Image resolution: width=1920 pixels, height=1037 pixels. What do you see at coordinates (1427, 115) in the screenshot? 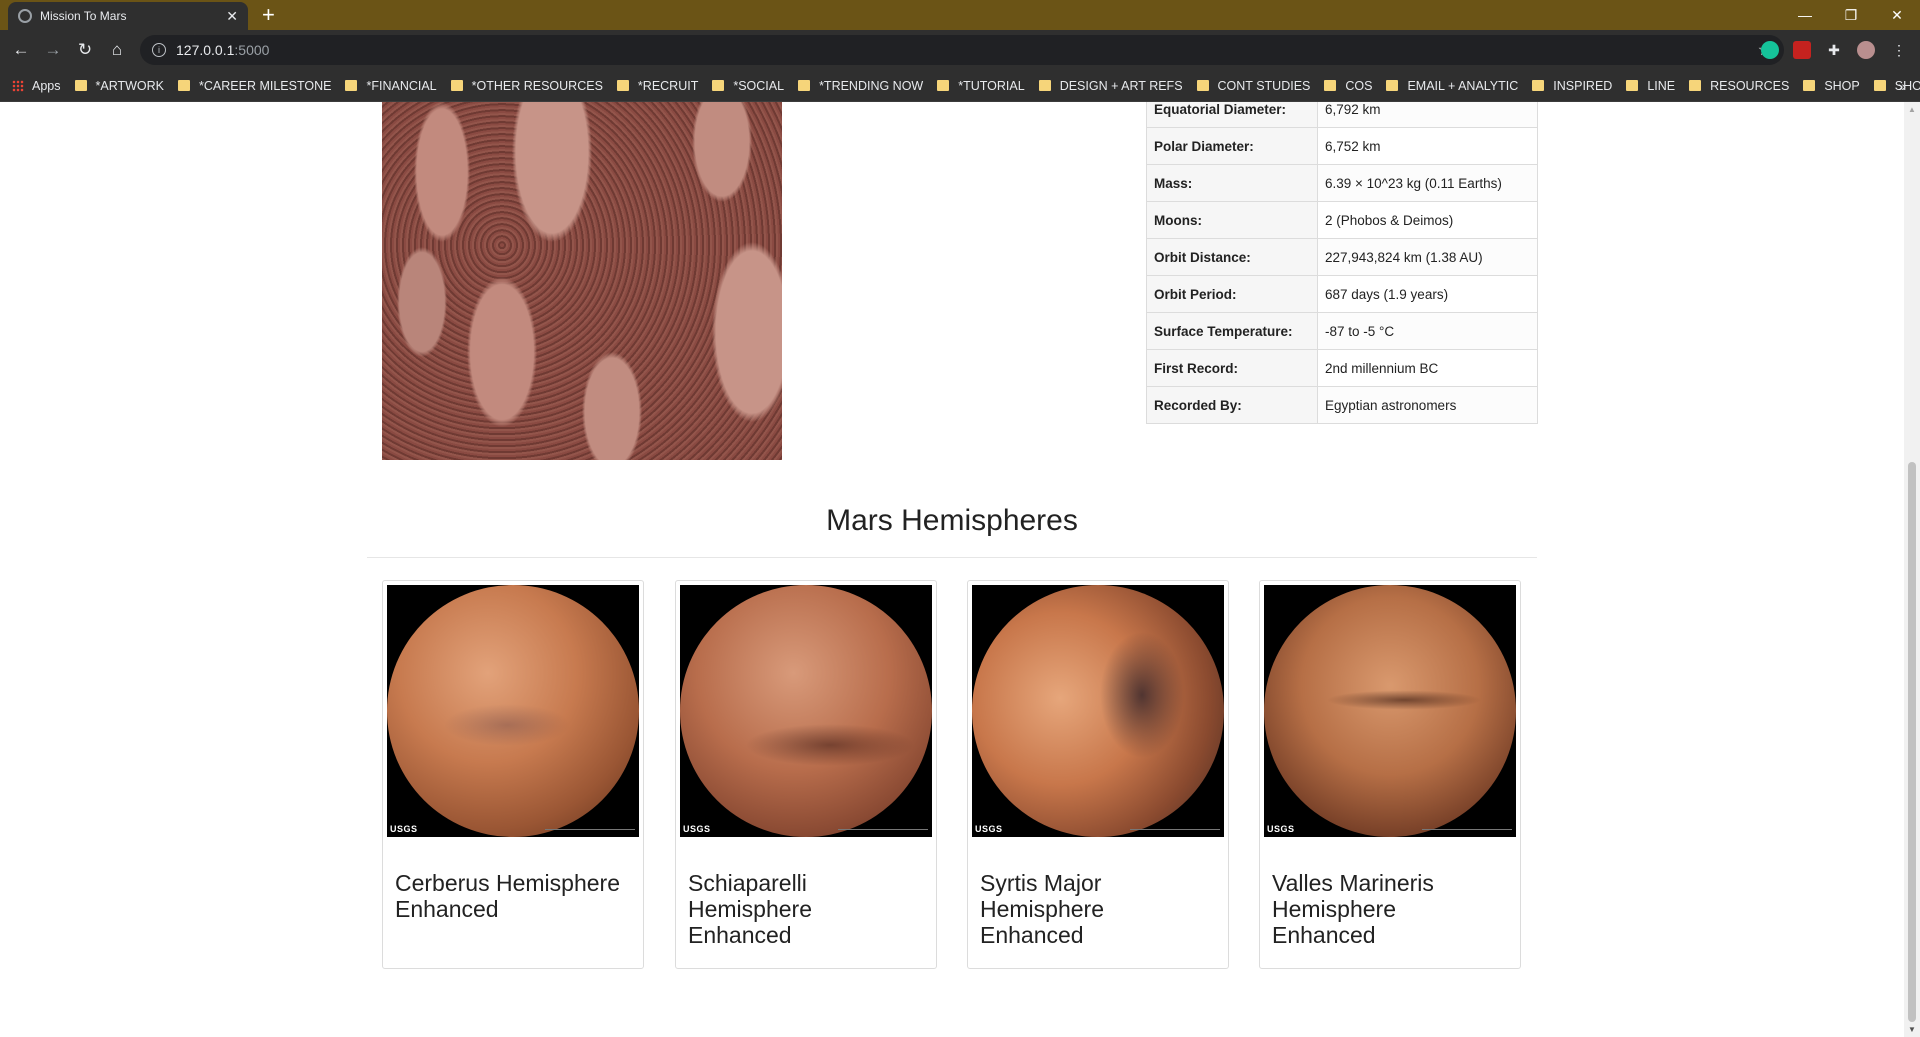
I see `fact-value: 6,792 km` at bounding box center [1427, 115].